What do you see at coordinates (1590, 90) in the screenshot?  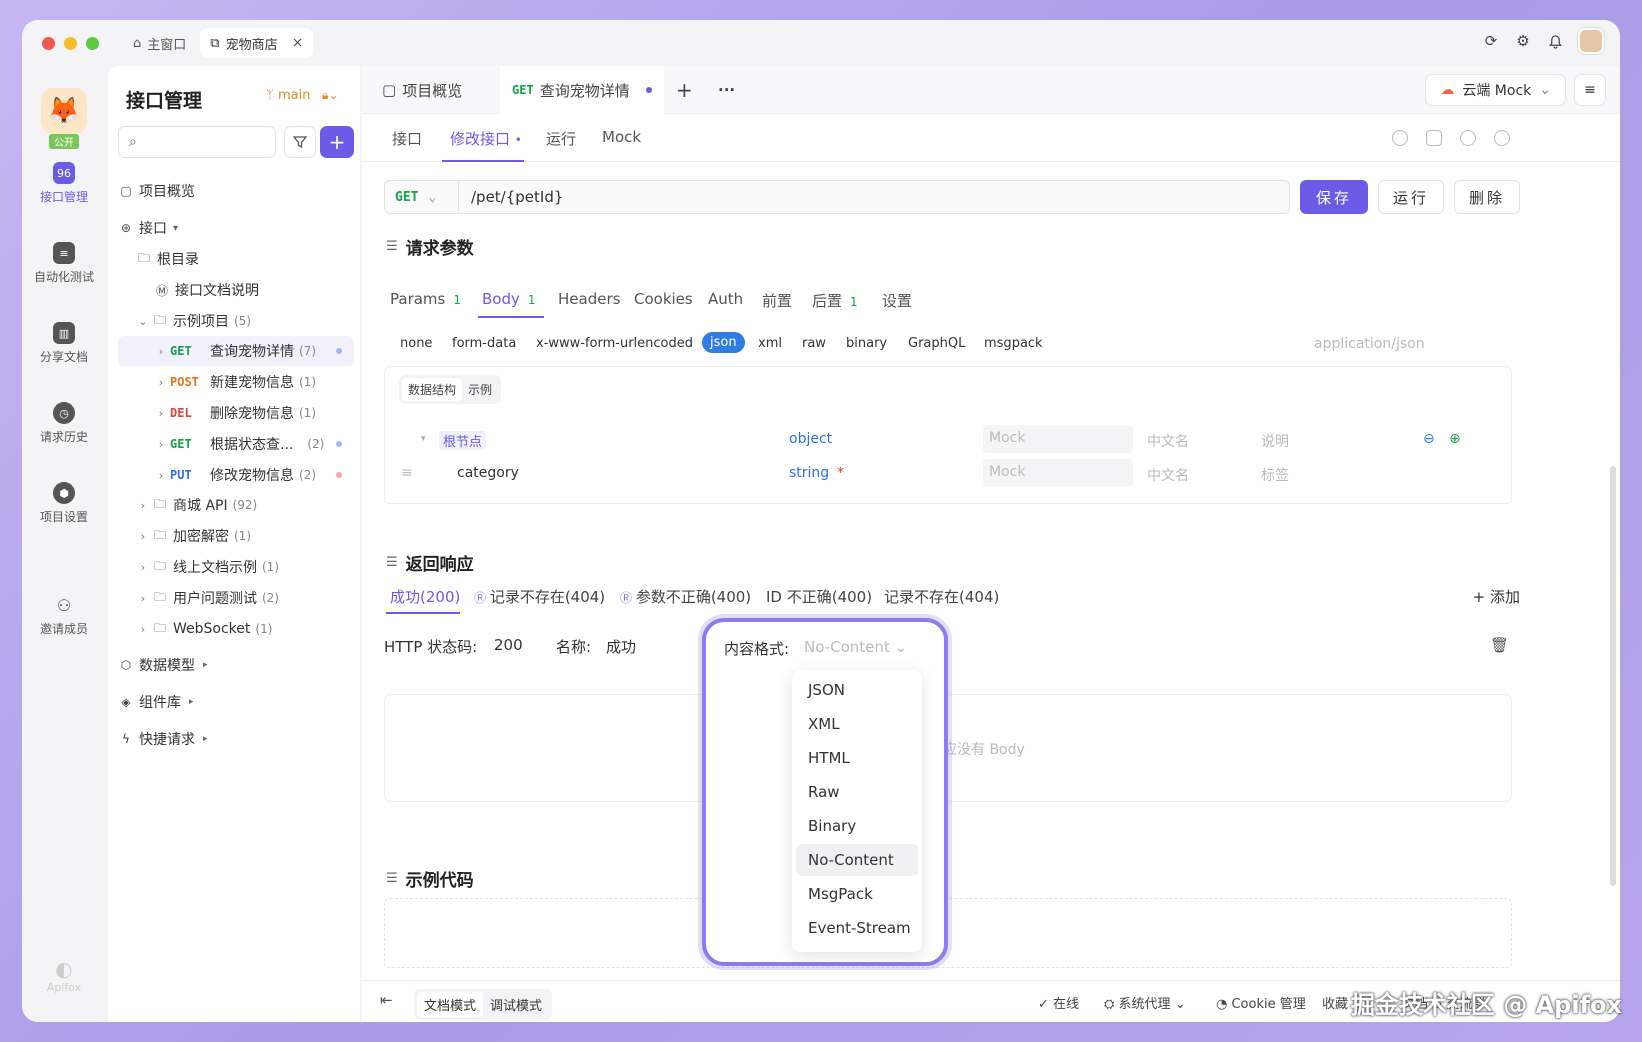 I see `menu-button: ≡` at bounding box center [1590, 90].